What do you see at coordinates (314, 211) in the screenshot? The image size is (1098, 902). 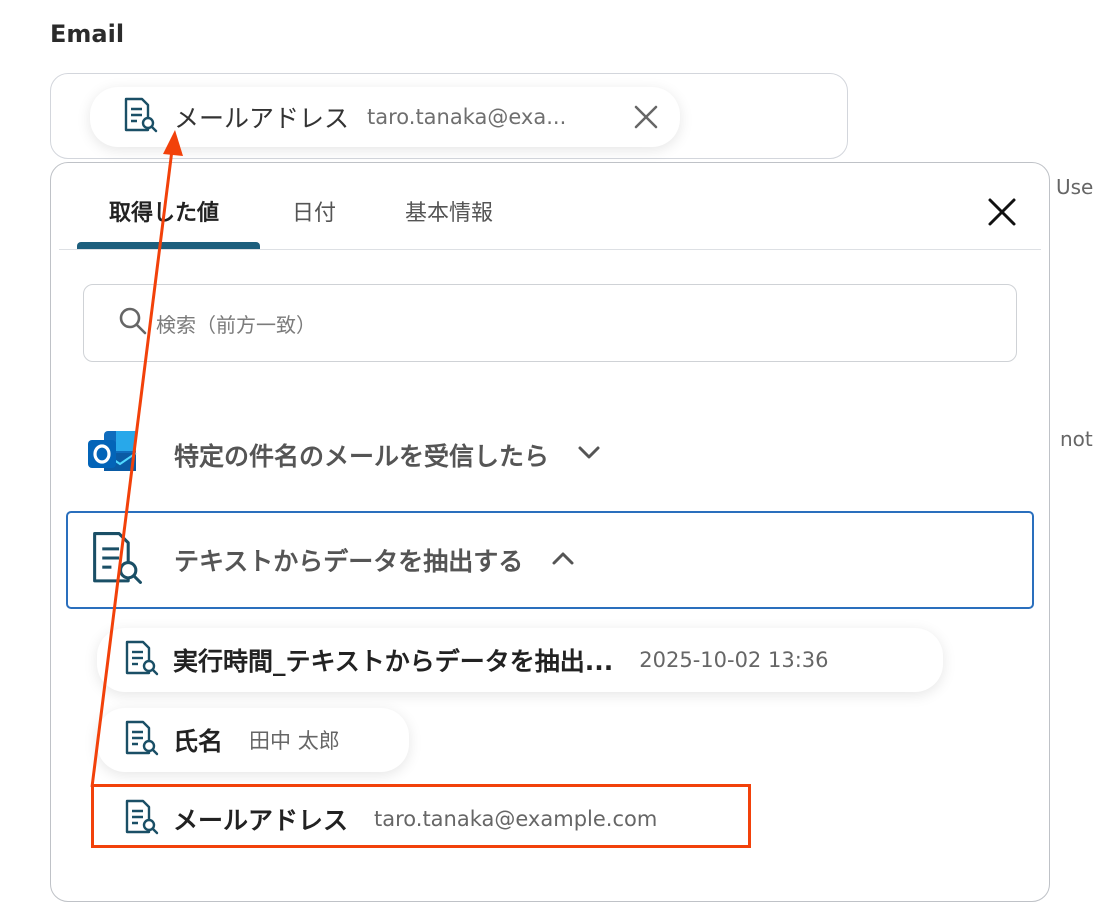 I see `tab-date: 日付` at bounding box center [314, 211].